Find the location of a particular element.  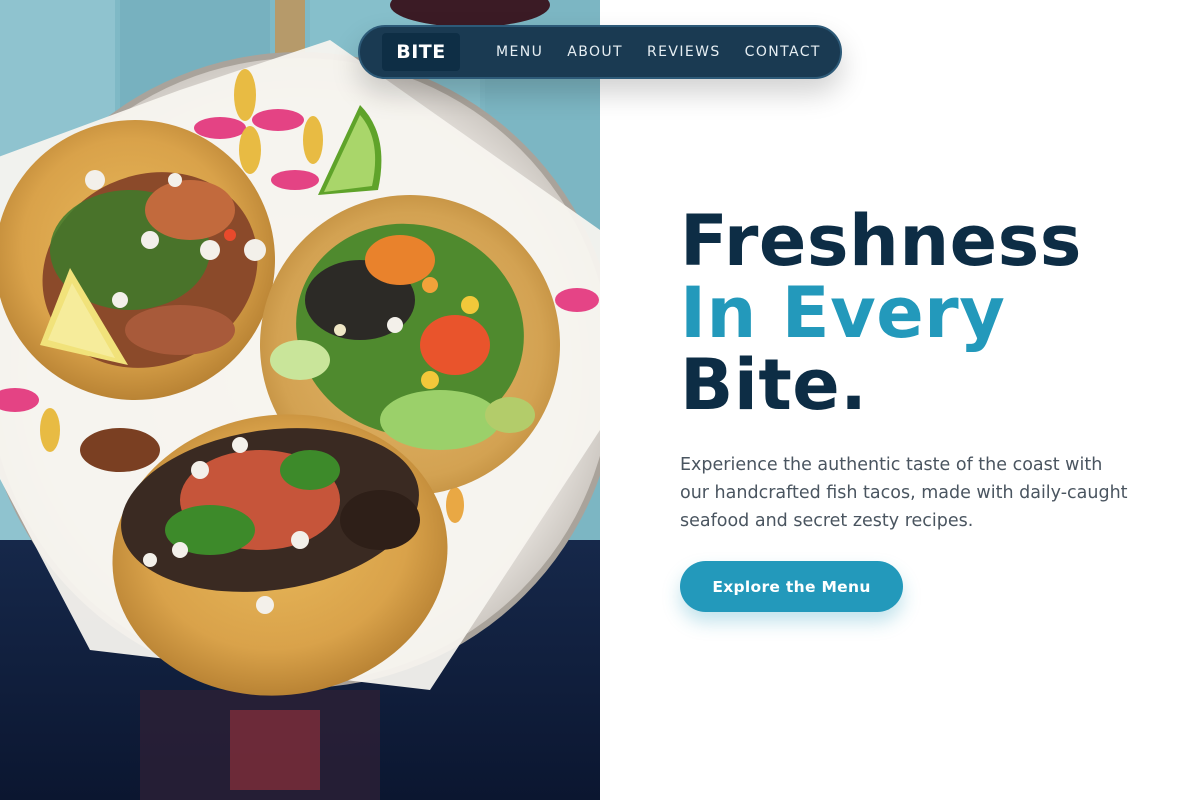

nav-link-contact: CONTACT is located at coordinates (783, 52).